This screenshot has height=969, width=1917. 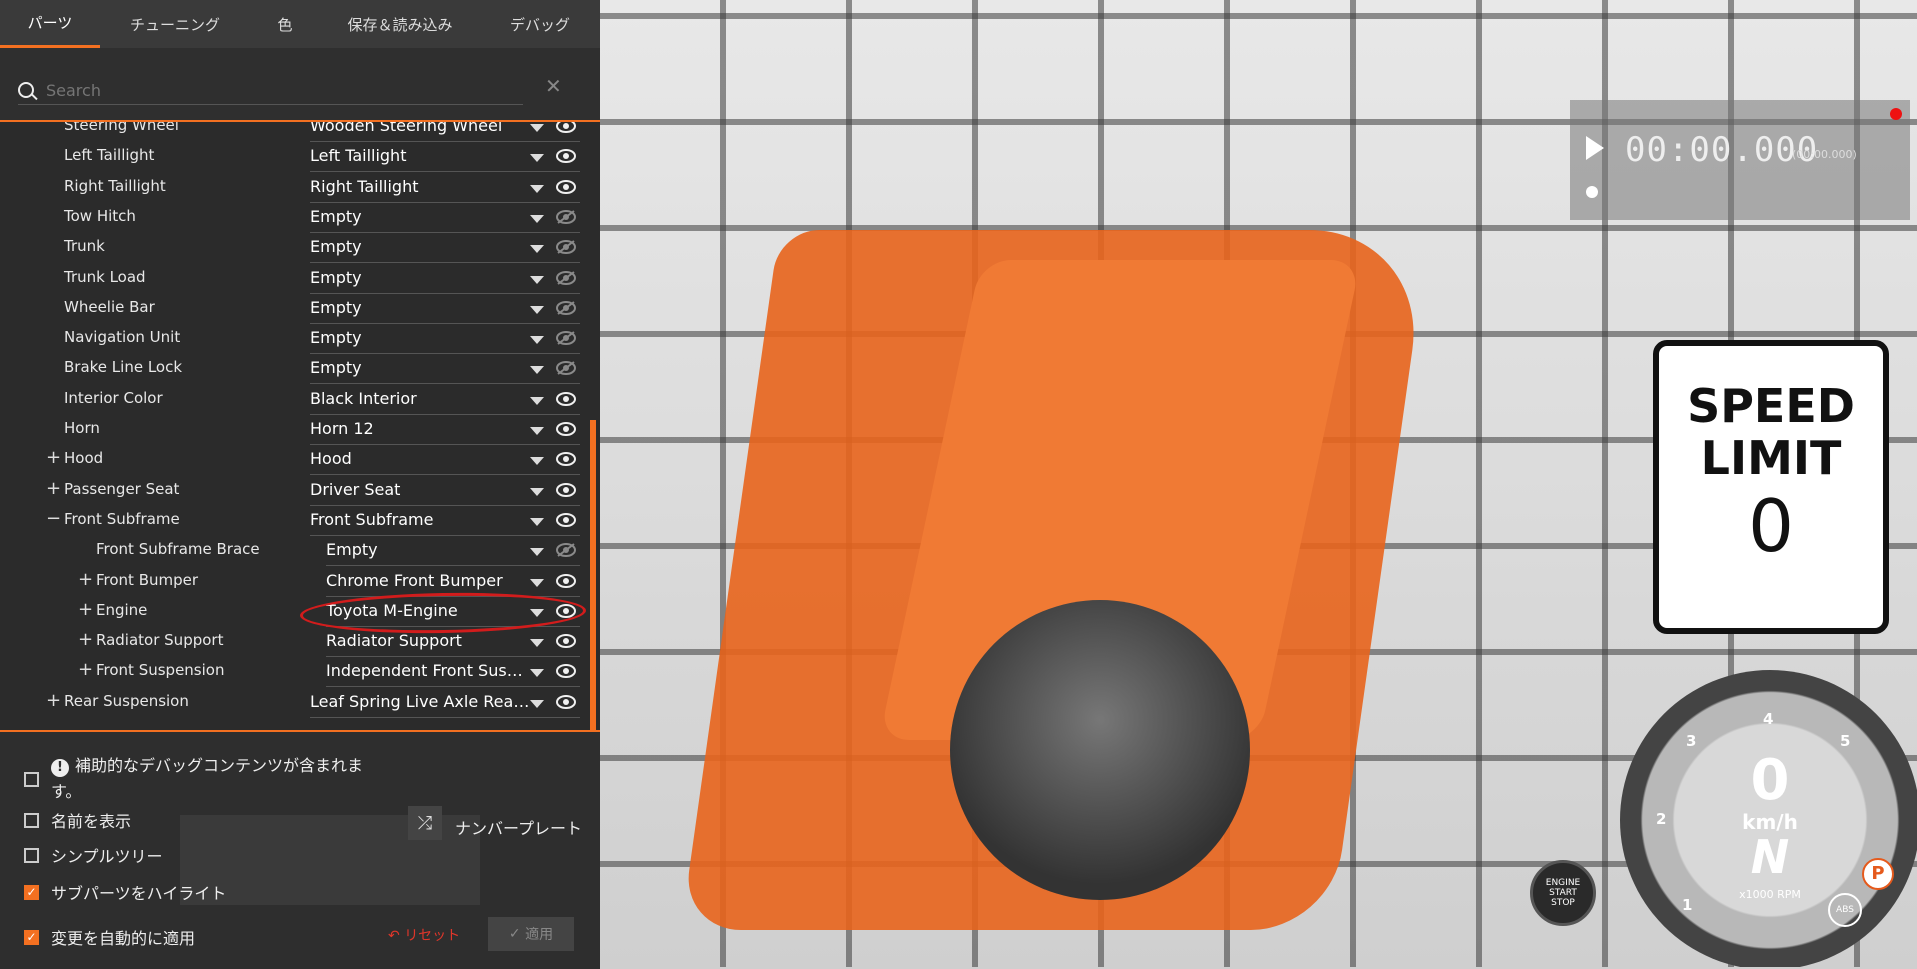 What do you see at coordinates (290, 248) in the screenshot?
I see `part-row: Trunk Empty` at bounding box center [290, 248].